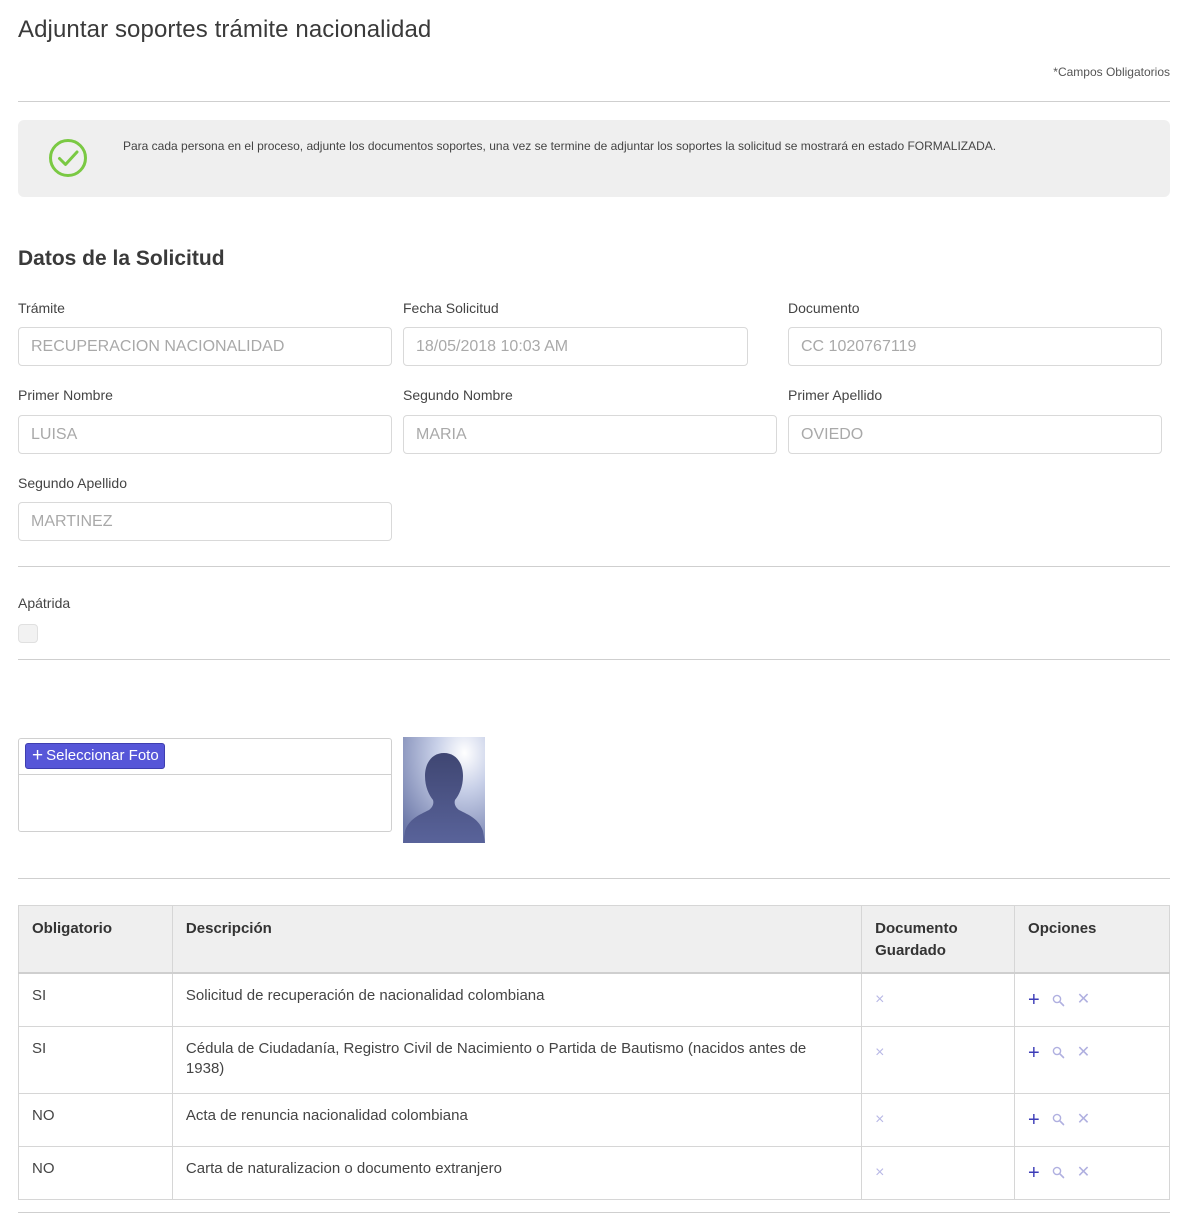  I want to click on fecha-solicitud-label: Fecha Solicitud, so click(451, 308).